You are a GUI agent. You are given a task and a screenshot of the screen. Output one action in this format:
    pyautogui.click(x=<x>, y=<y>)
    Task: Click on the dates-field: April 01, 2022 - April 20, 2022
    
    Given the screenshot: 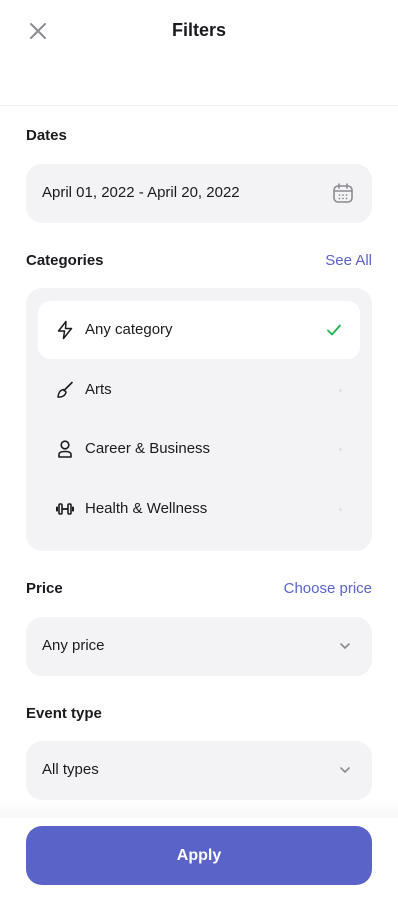 What is the action you would take?
    pyautogui.click(x=199, y=193)
    